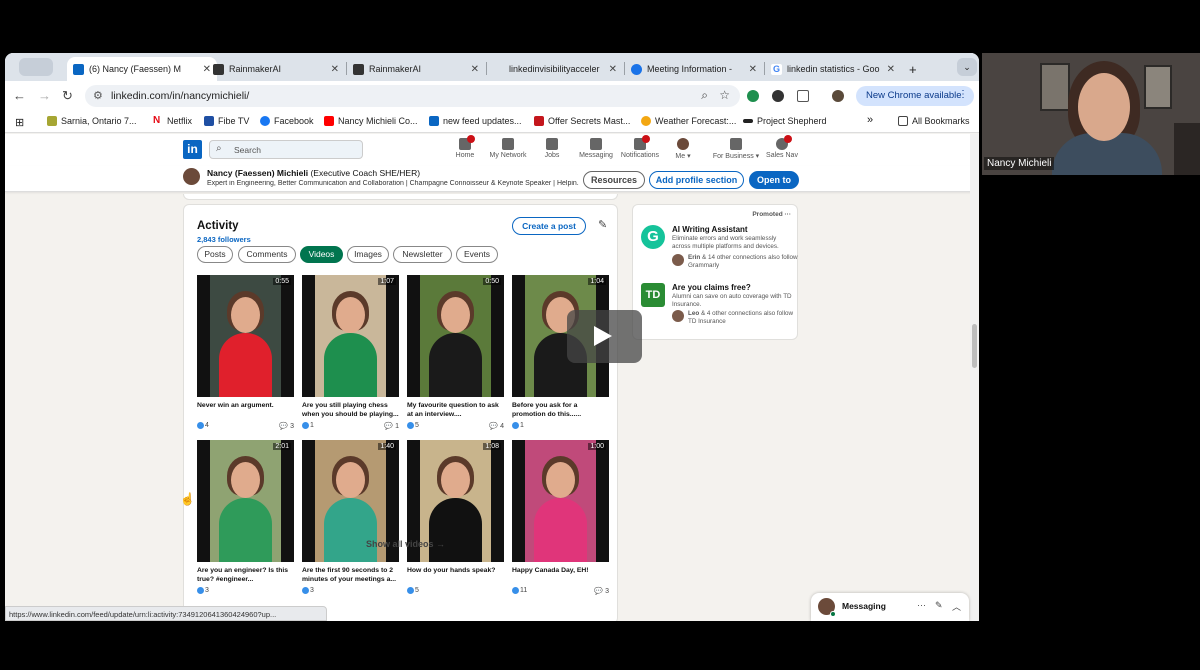 Image resolution: width=1200 pixels, height=670 pixels. Describe the element at coordinates (604, 336) in the screenshot. I see `video-player-play-button` at that location.